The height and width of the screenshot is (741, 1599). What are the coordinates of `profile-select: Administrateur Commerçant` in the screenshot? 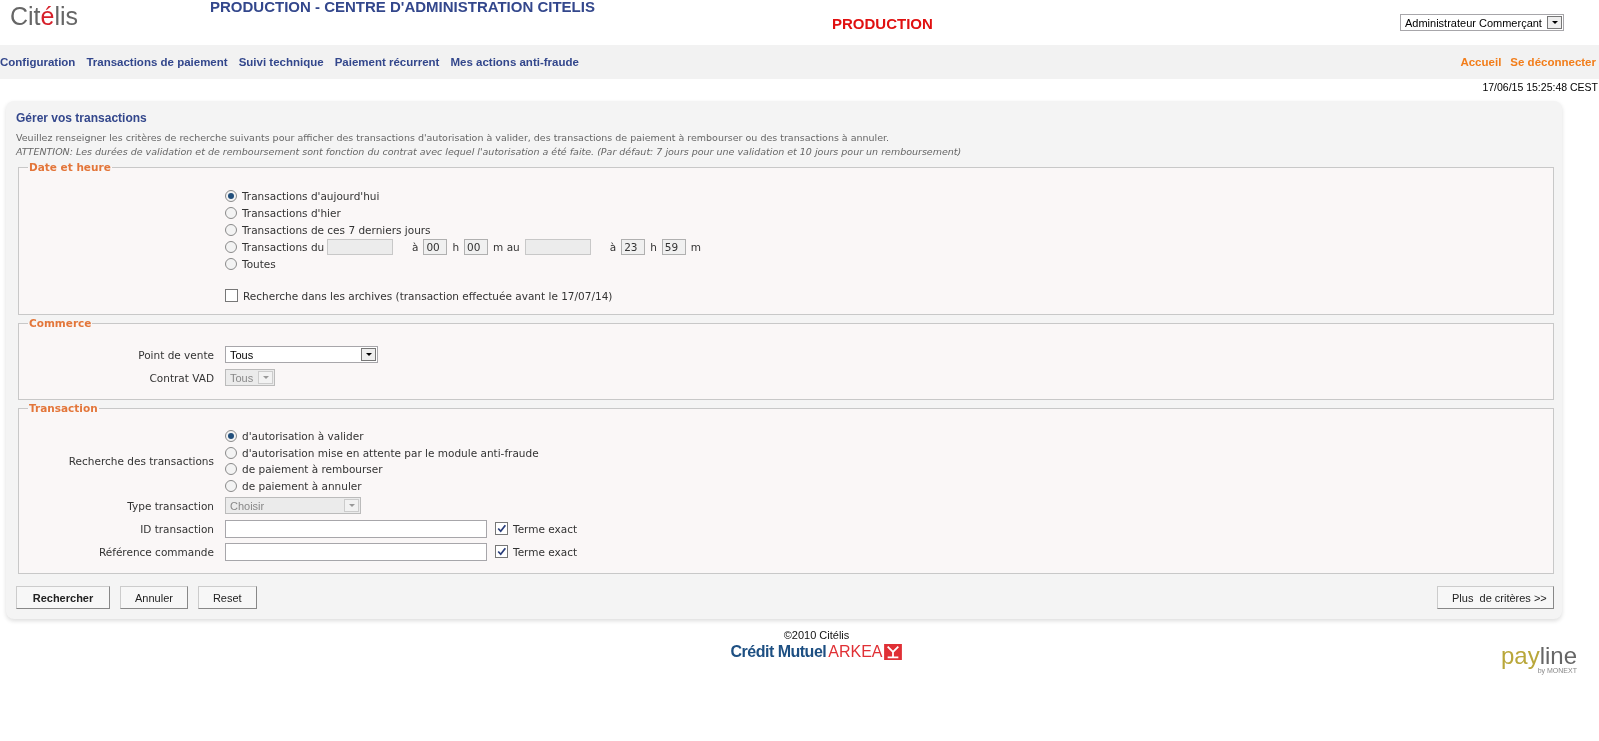 It's located at (1482, 22).